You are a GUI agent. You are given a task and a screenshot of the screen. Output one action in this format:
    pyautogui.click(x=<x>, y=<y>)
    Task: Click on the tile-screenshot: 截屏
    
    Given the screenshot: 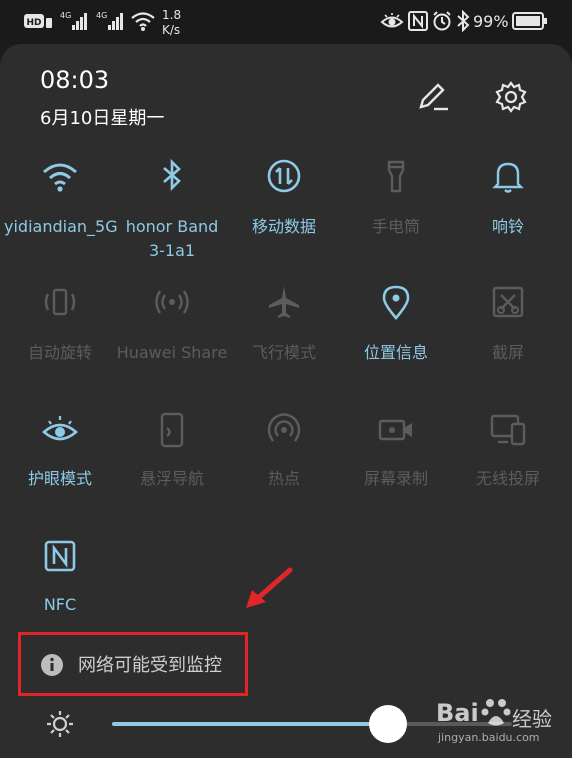 What is the action you would take?
    pyautogui.click(x=508, y=331)
    